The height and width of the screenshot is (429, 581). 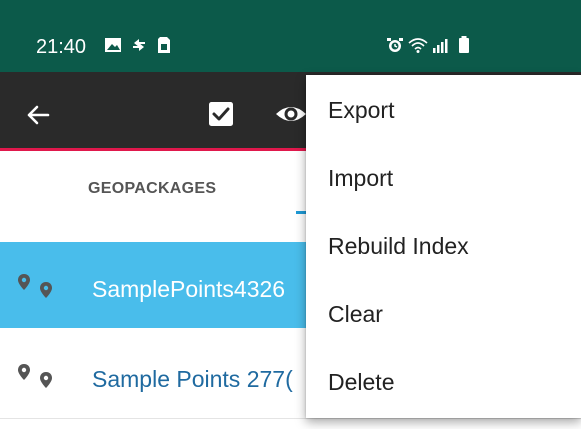 I want to click on menu-item-label: Delete, so click(x=361, y=382).